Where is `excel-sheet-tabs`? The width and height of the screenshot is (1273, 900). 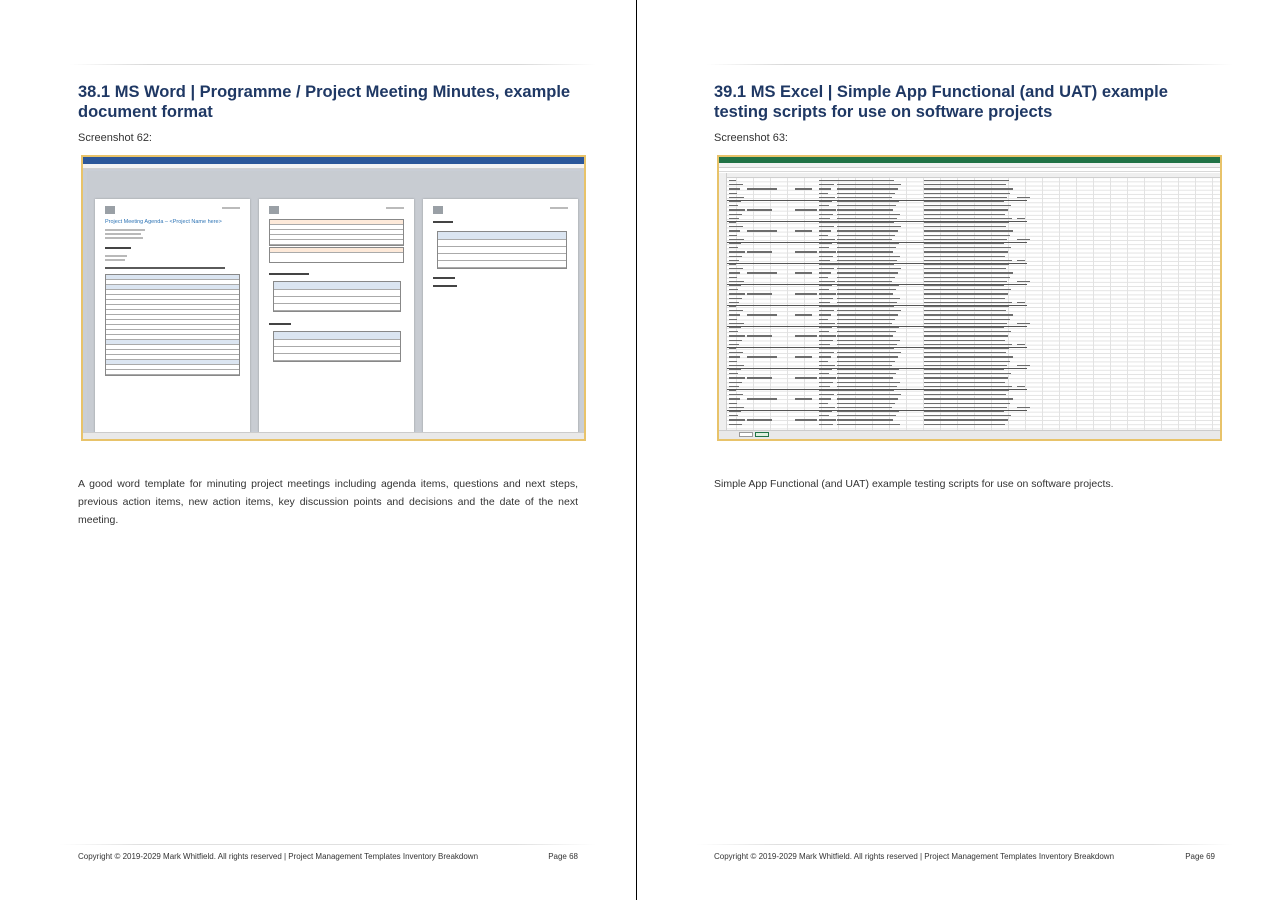
excel-sheet-tabs is located at coordinates (969, 434).